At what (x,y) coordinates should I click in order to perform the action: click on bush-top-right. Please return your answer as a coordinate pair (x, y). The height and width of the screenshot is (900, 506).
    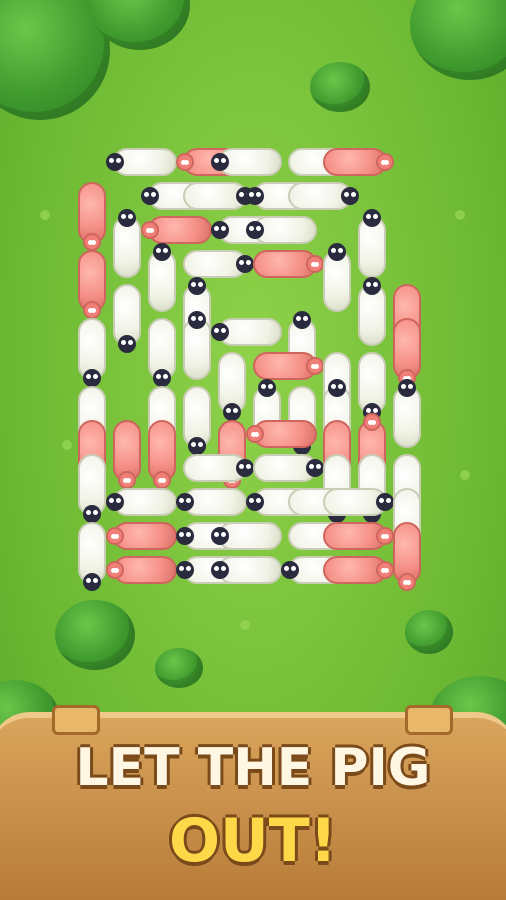
    Looking at the image, I should click on (458, 40).